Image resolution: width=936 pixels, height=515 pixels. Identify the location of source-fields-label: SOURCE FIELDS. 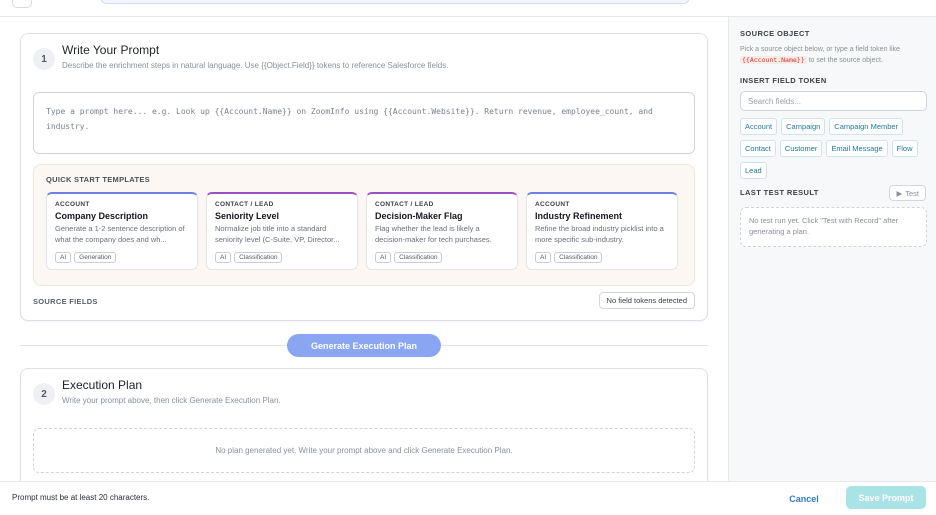
(65, 301).